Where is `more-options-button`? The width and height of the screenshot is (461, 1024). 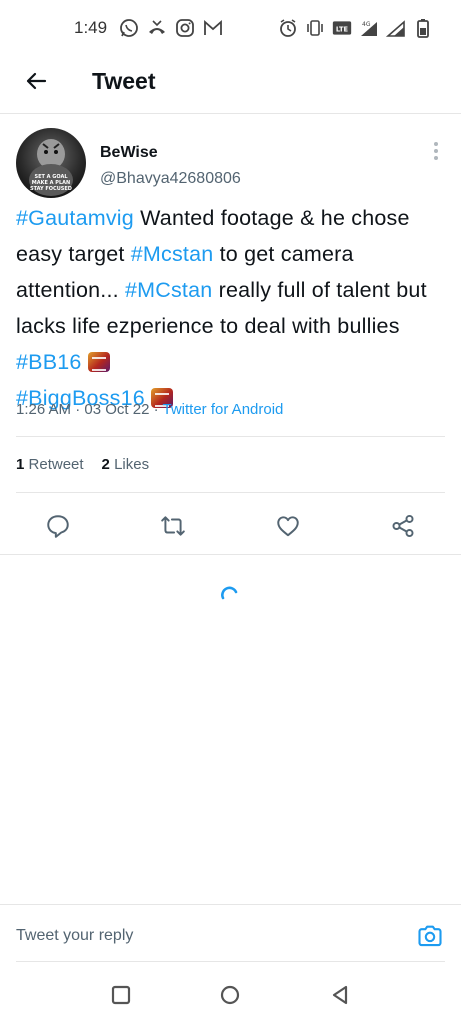 more-options-button is located at coordinates (436, 153).